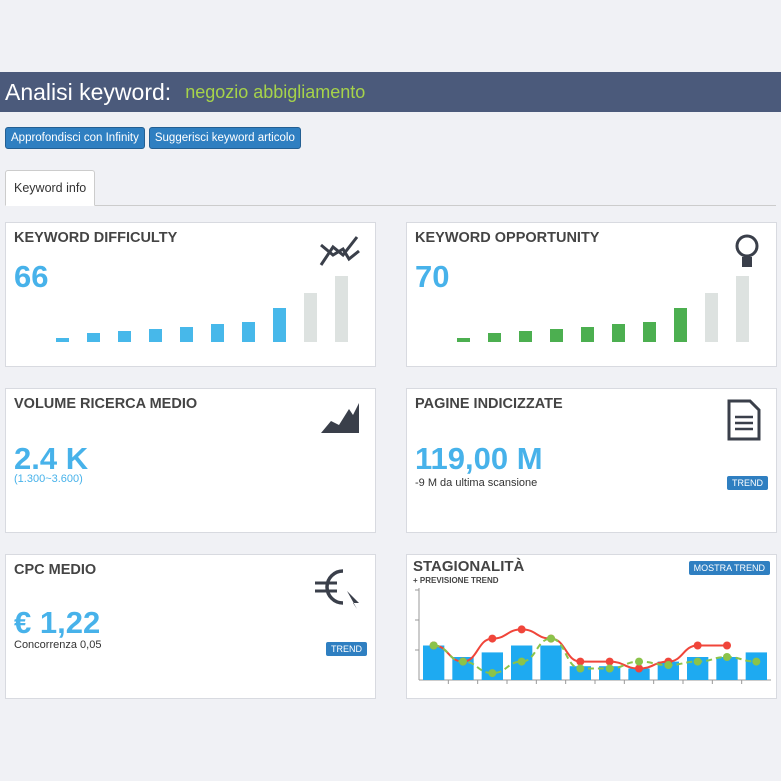 The width and height of the screenshot is (781, 781). What do you see at coordinates (507, 238) in the screenshot?
I see `card-title: KEYWORD OPPORTUNITY` at bounding box center [507, 238].